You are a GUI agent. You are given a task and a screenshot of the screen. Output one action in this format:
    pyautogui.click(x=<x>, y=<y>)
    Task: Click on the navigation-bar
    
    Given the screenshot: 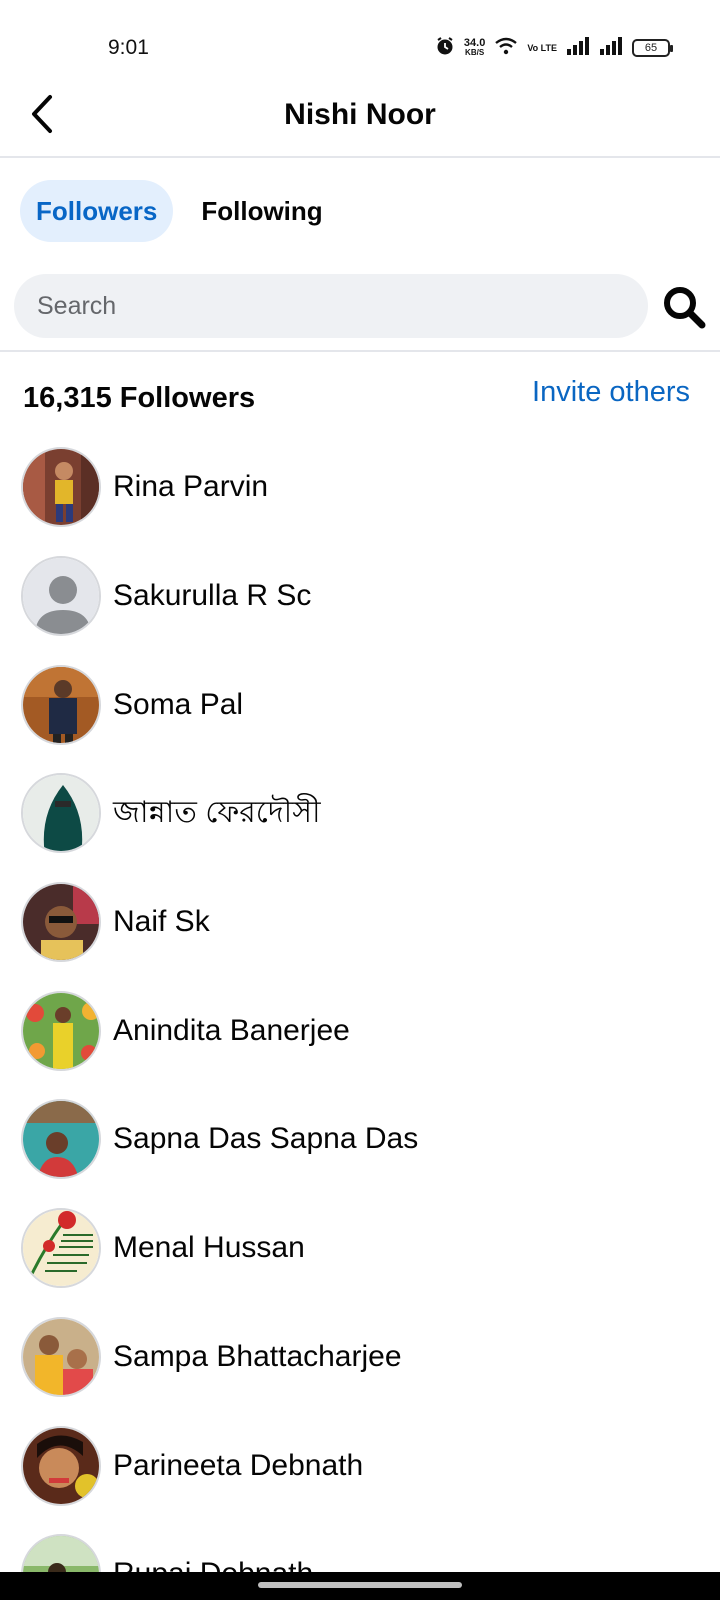 What is the action you would take?
    pyautogui.click(x=360, y=1586)
    